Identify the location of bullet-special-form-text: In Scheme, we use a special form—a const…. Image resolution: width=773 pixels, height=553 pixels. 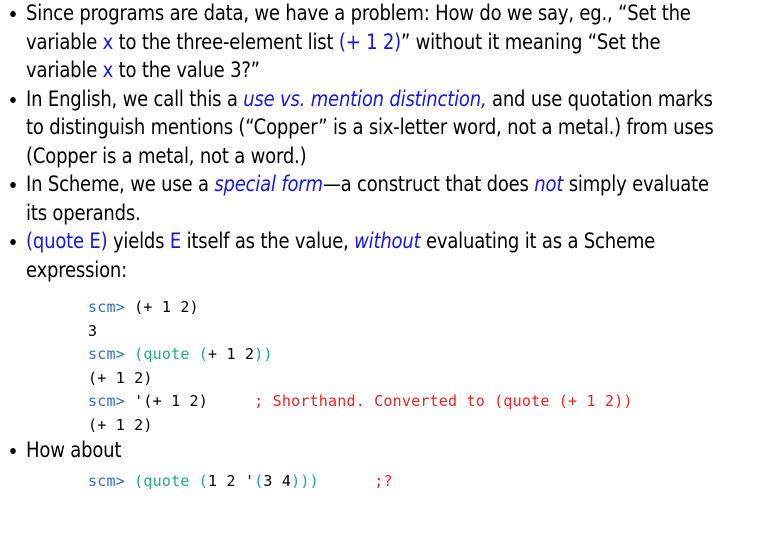
(367, 199).